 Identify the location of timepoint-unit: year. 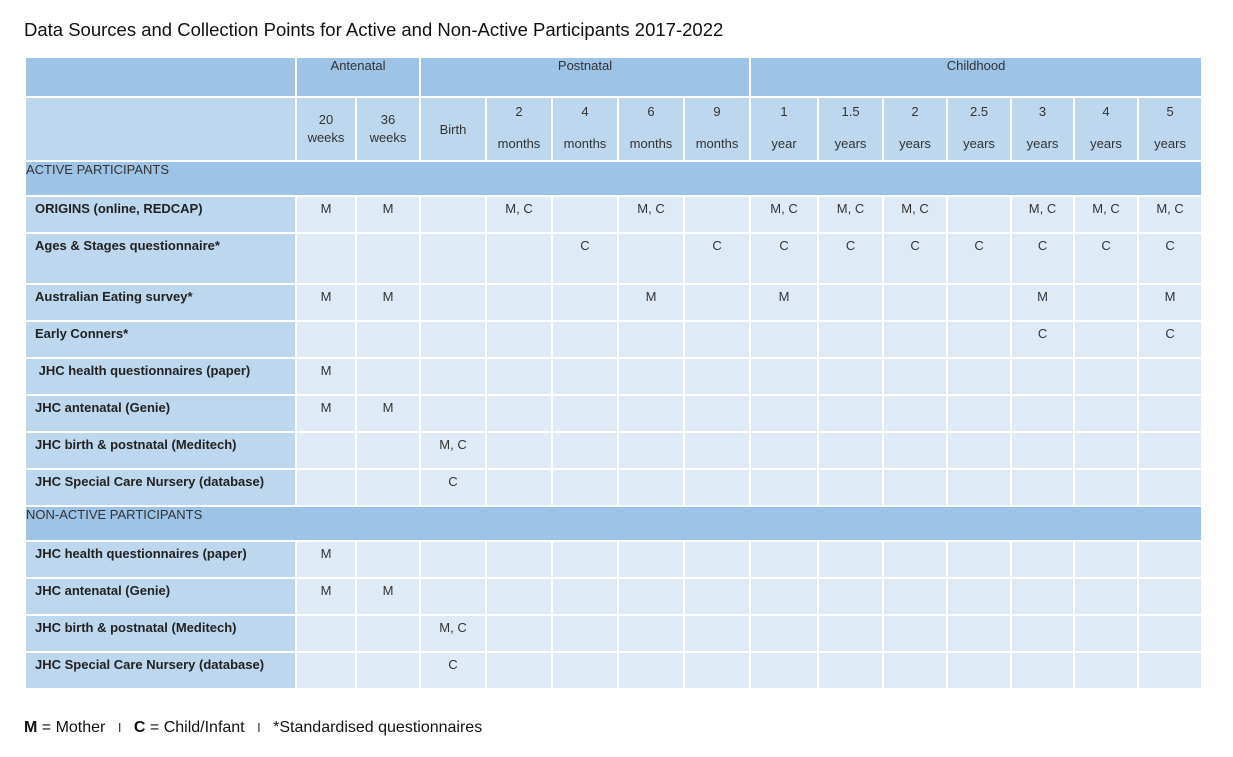
(784, 143).